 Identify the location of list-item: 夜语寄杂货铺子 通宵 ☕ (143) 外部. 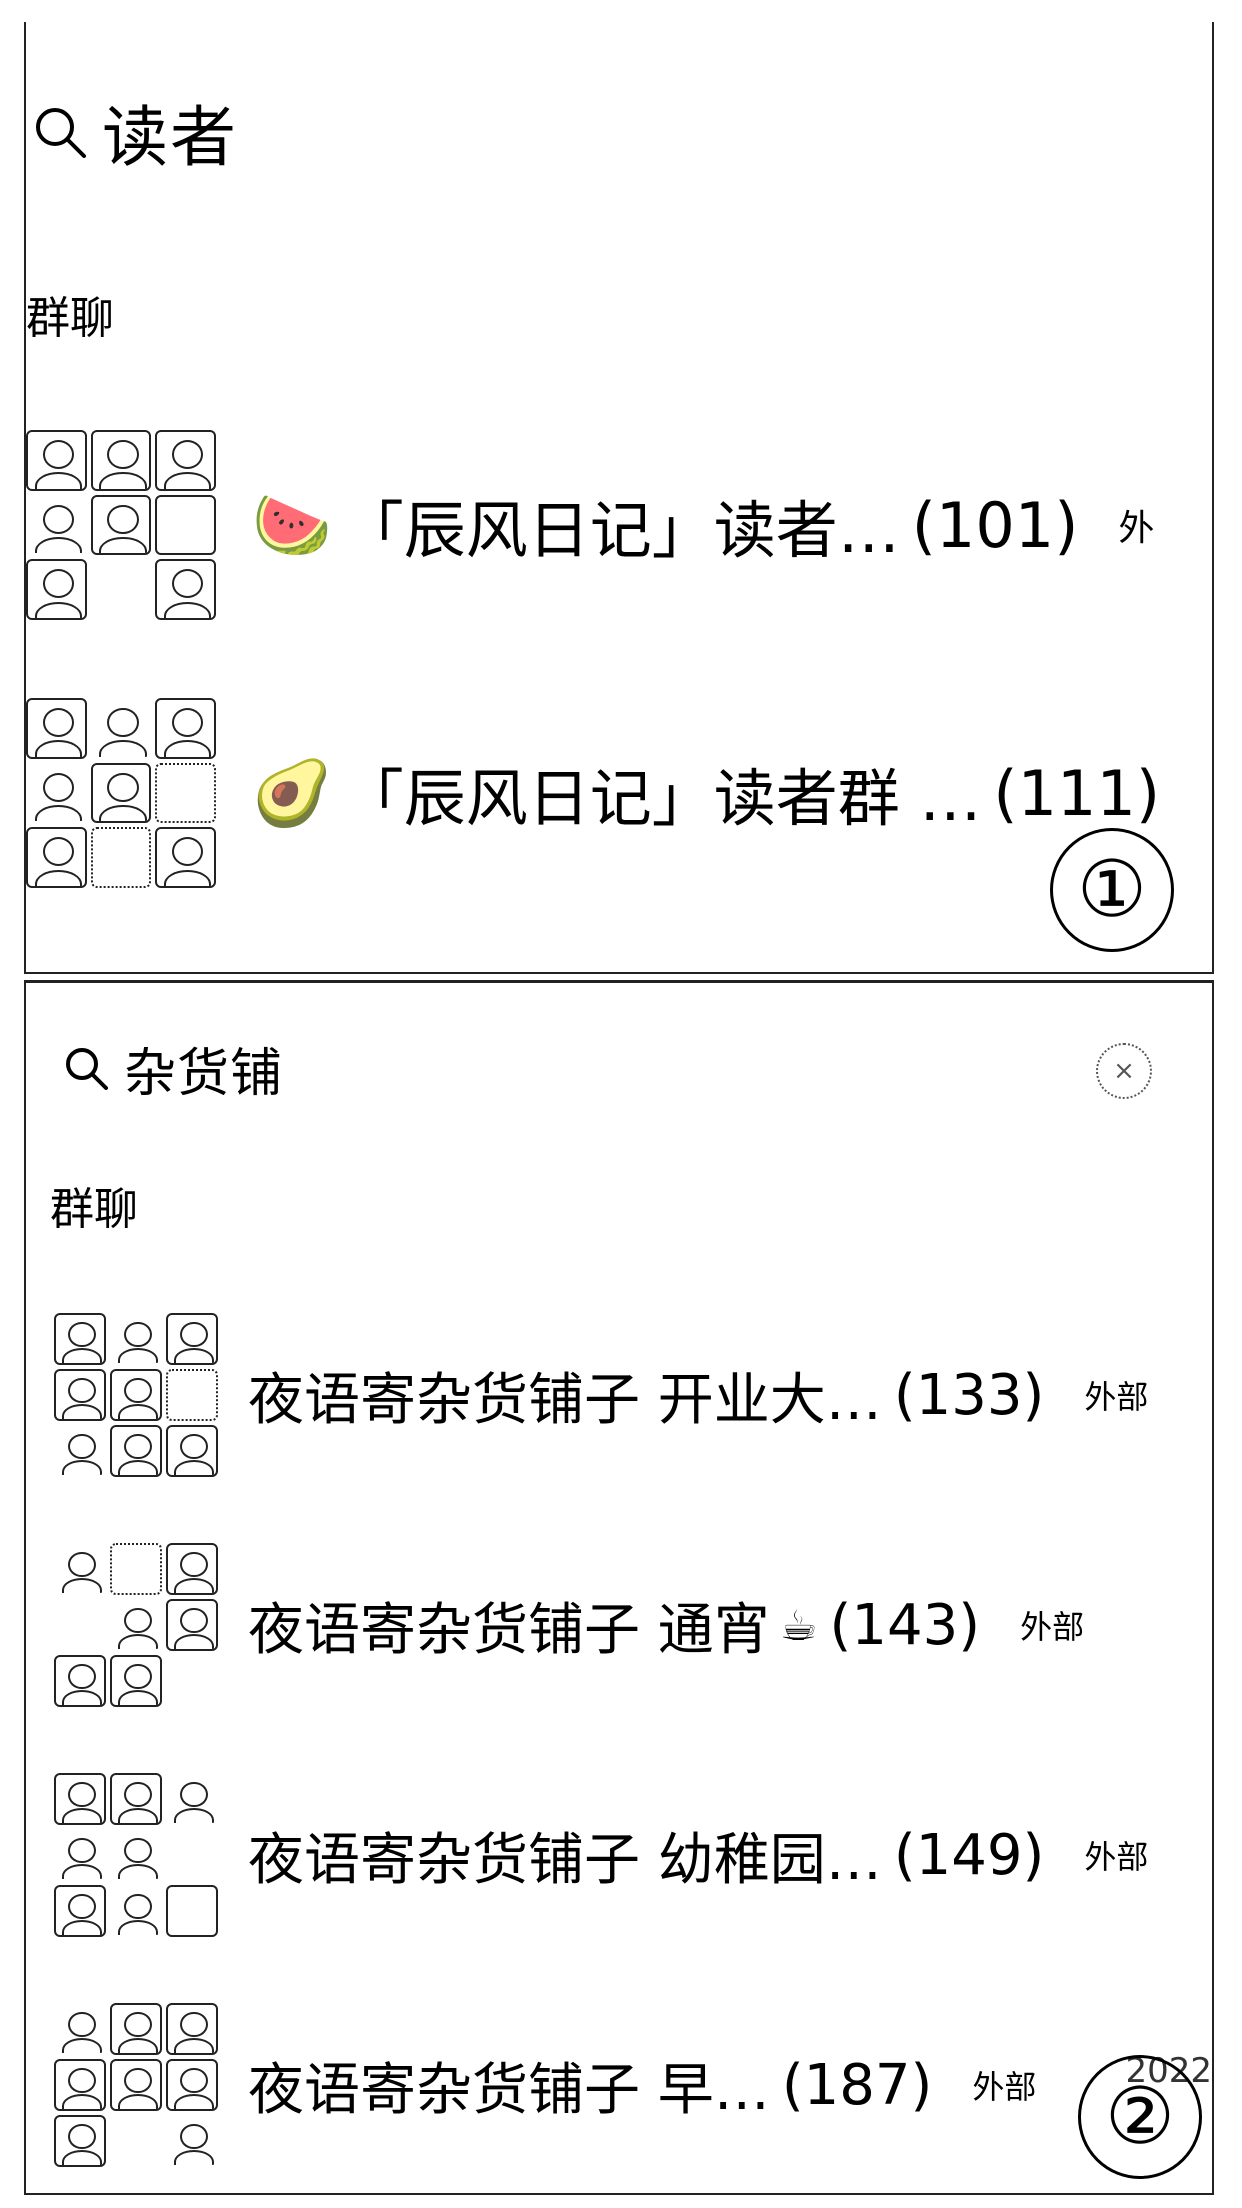
(619, 1625).